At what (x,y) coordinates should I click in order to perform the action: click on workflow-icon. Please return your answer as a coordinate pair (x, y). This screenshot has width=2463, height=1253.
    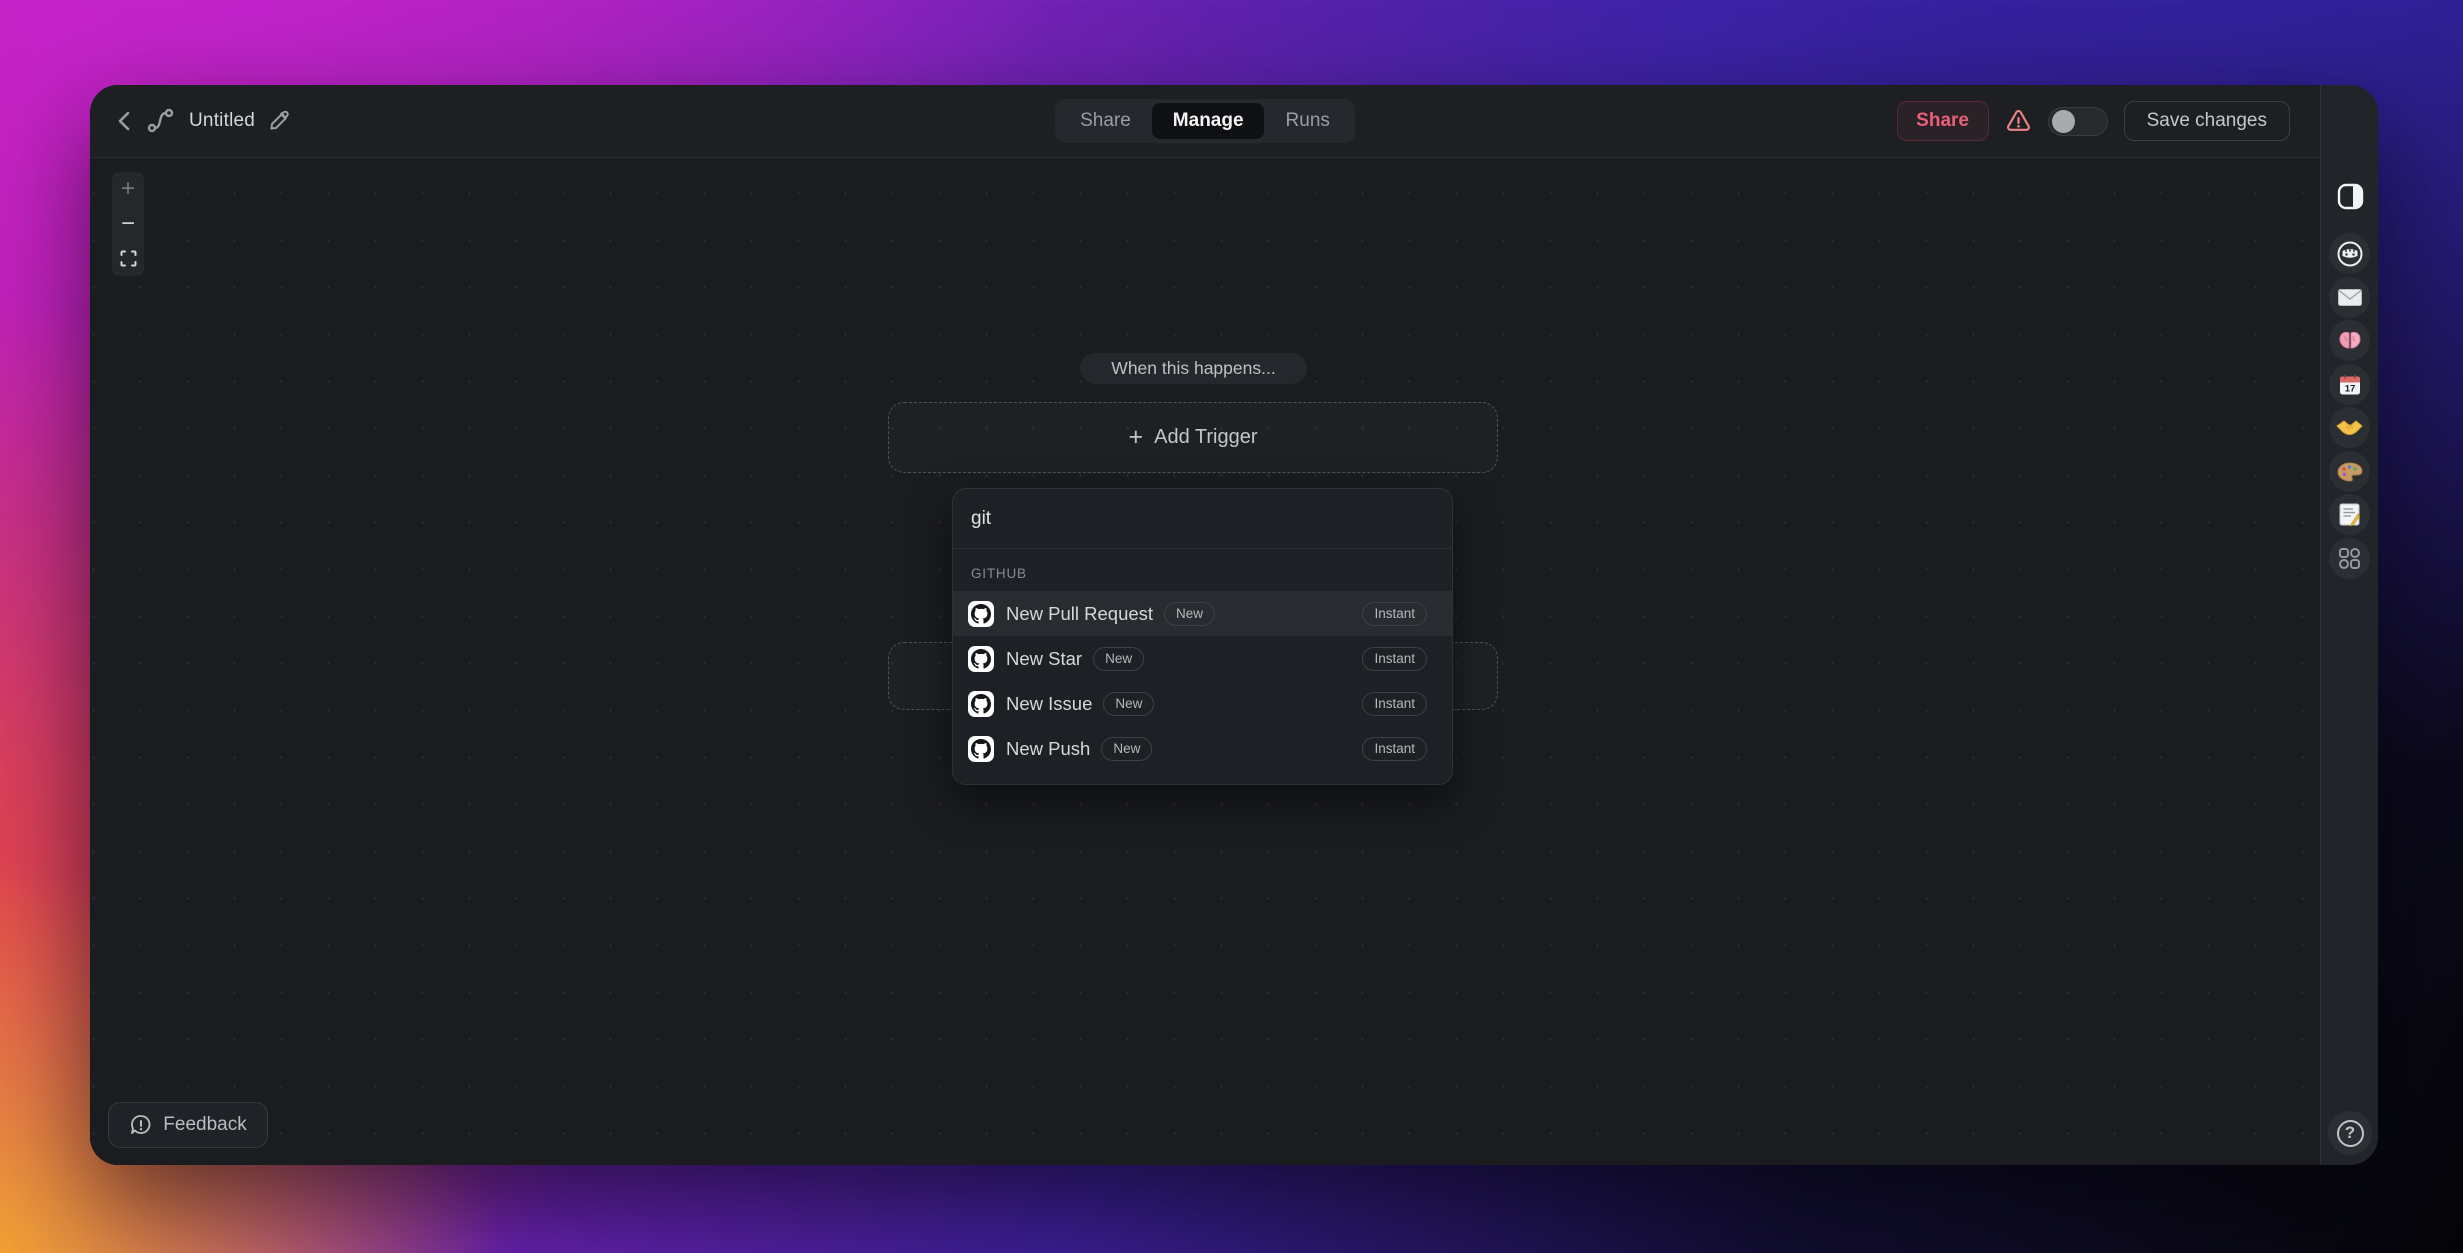
    Looking at the image, I should click on (161, 121).